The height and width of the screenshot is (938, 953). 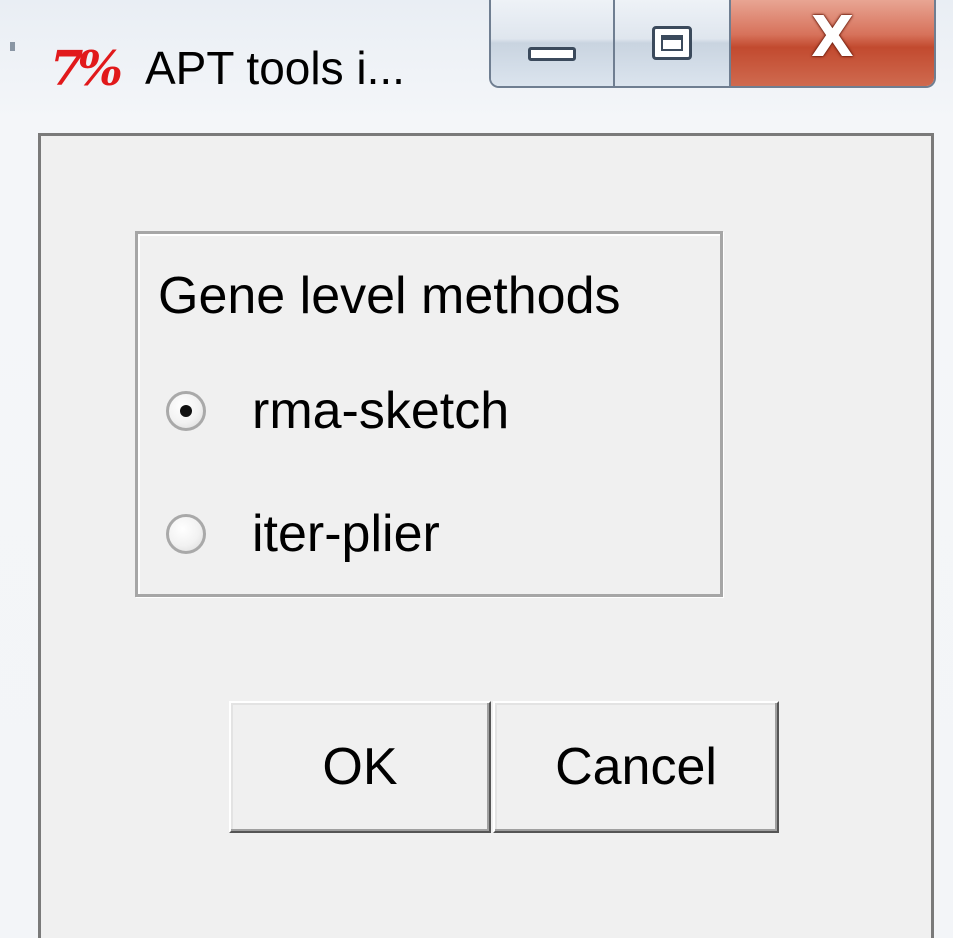 I want to click on tk-feather-icon: 7%, so click(x=86, y=69).